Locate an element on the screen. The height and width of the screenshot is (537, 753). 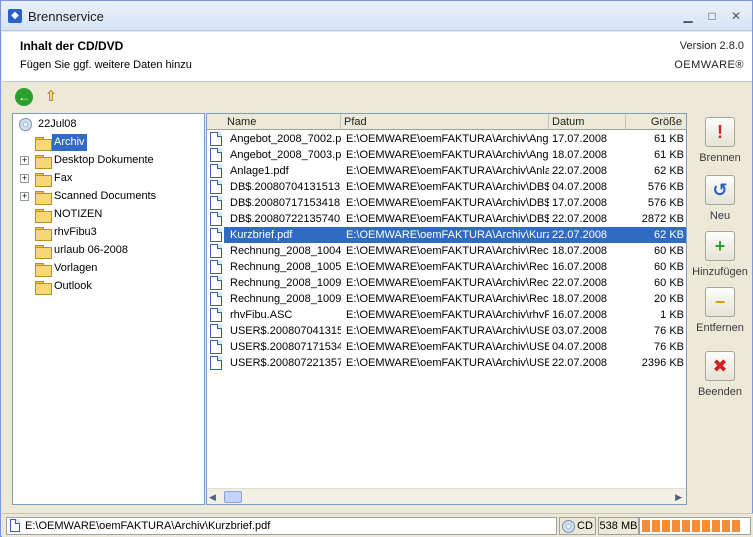
tree-item: + Scanned Documents is located at coordinates (108, 196).